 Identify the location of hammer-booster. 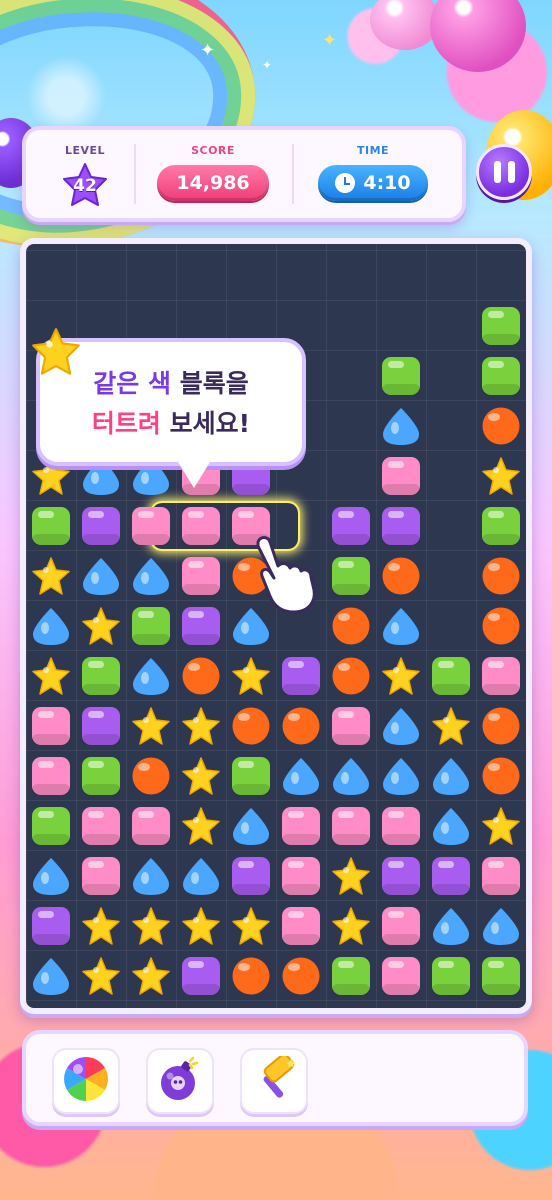
(274, 1081).